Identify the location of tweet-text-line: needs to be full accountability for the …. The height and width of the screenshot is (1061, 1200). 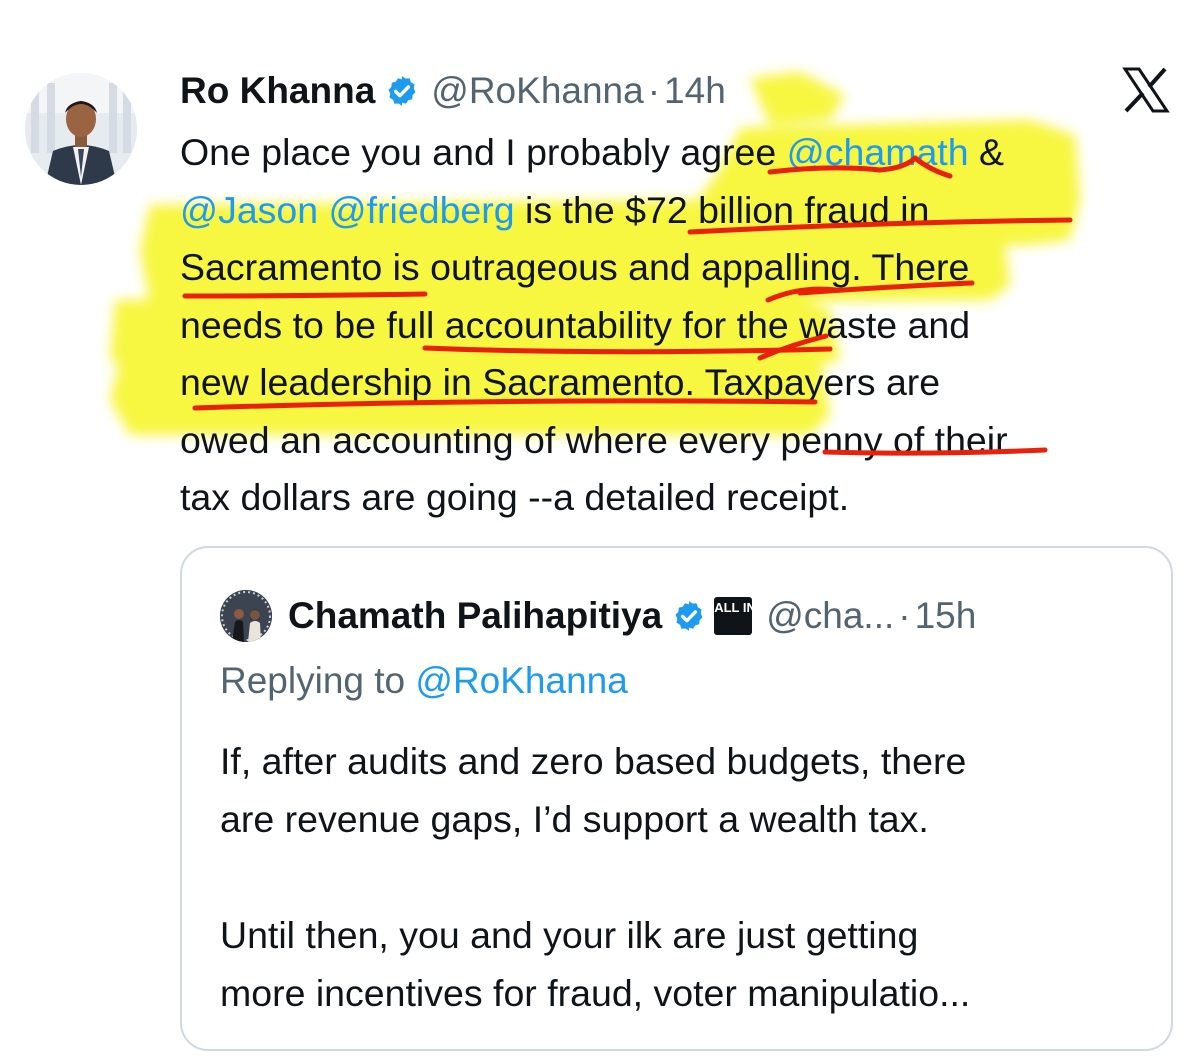
(680, 326).